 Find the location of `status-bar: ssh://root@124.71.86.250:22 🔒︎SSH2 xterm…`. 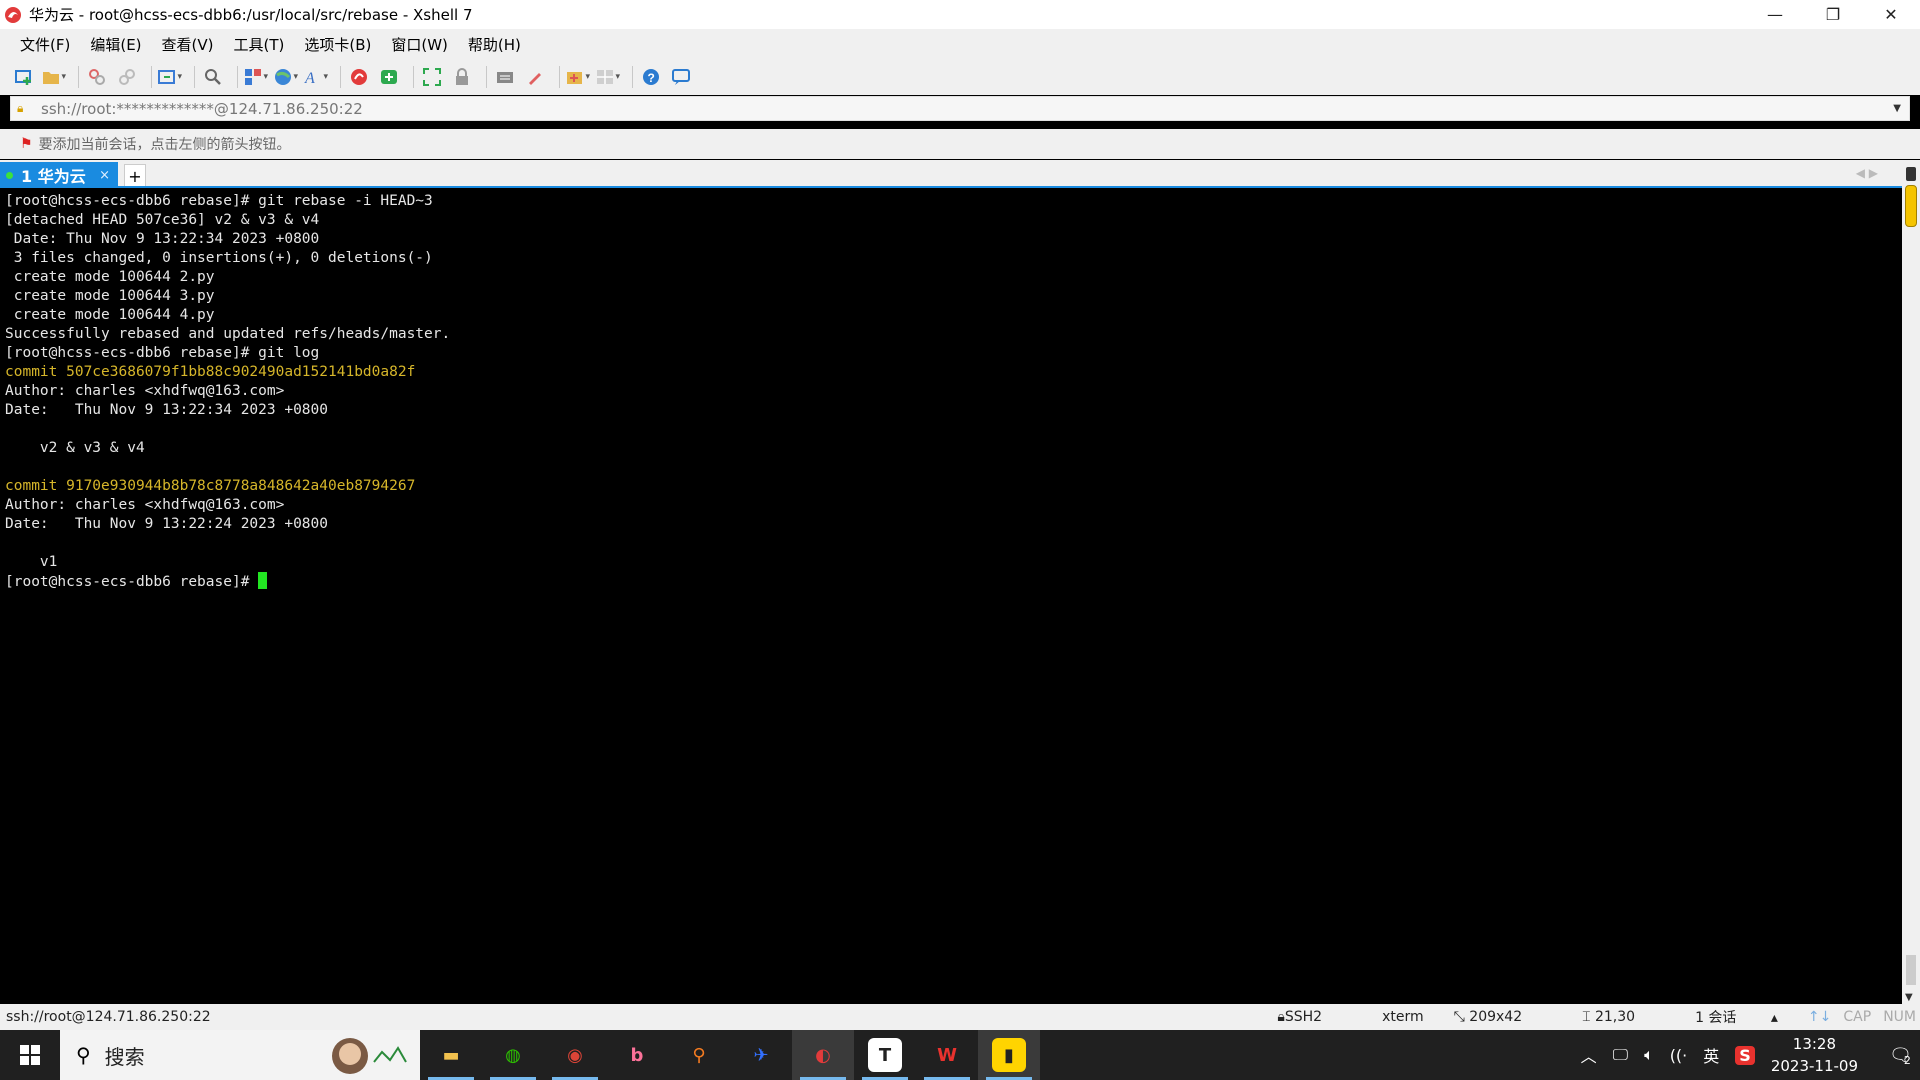

status-bar: ssh://root@124.71.86.250:22 🔒︎SSH2 xterm… is located at coordinates (960, 1017).